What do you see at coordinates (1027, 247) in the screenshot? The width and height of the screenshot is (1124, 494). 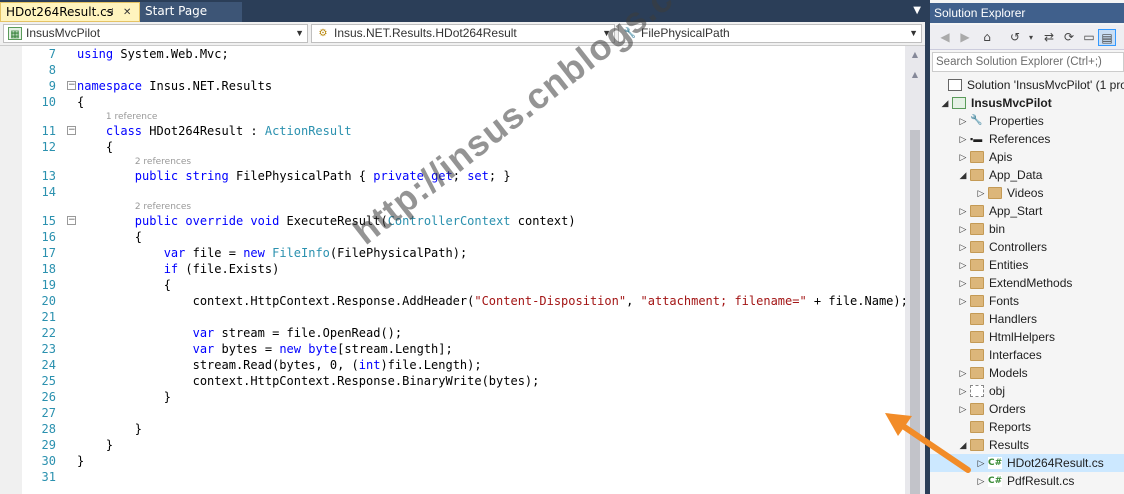 I see `tree-item: ▷ Controllers` at bounding box center [1027, 247].